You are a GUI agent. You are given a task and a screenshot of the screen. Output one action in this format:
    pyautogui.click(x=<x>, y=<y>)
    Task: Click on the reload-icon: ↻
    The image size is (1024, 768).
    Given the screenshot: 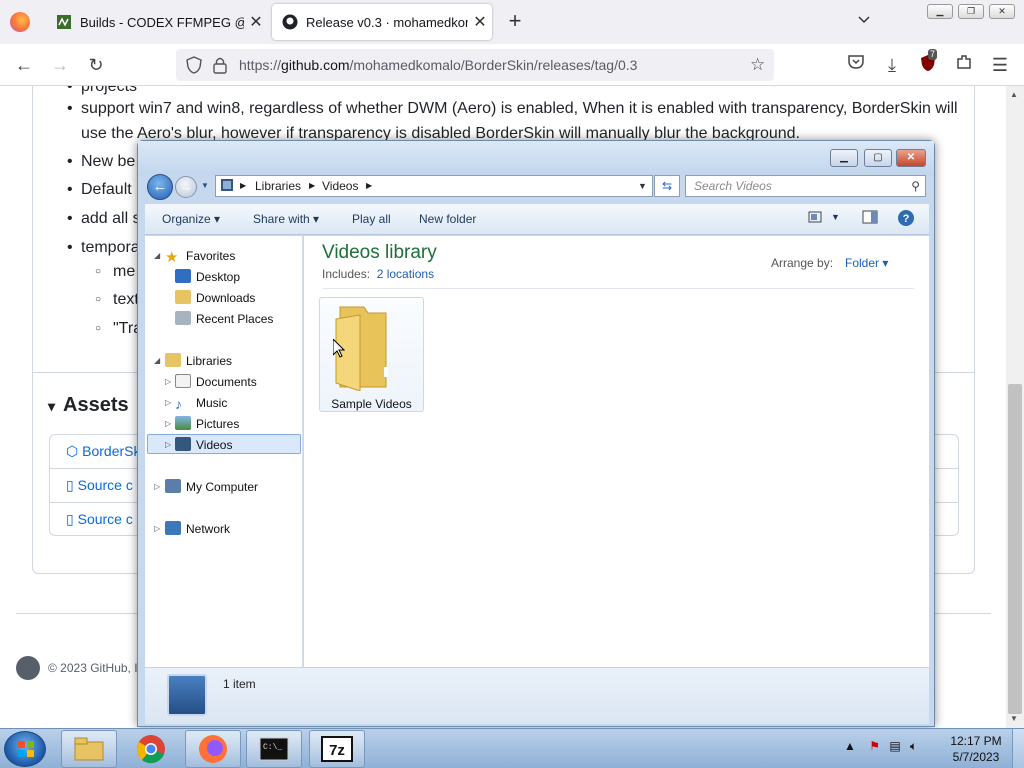 What is the action you would take?
    pyautogui.click(x=96, y=65)
    